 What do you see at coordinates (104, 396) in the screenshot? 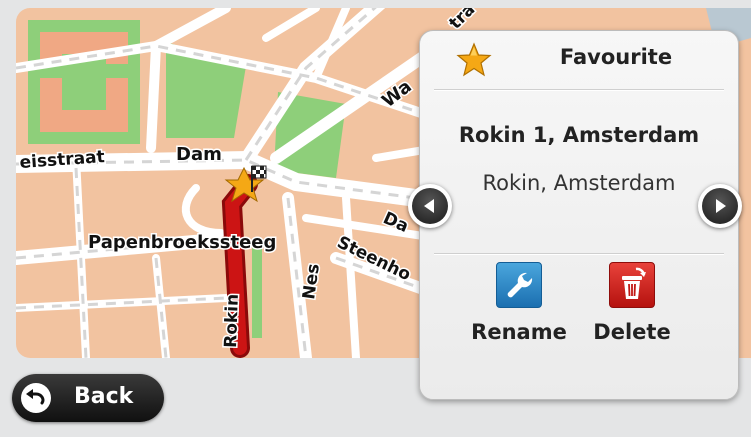
I see `back-label: Back` at bounding box center [104, 396].